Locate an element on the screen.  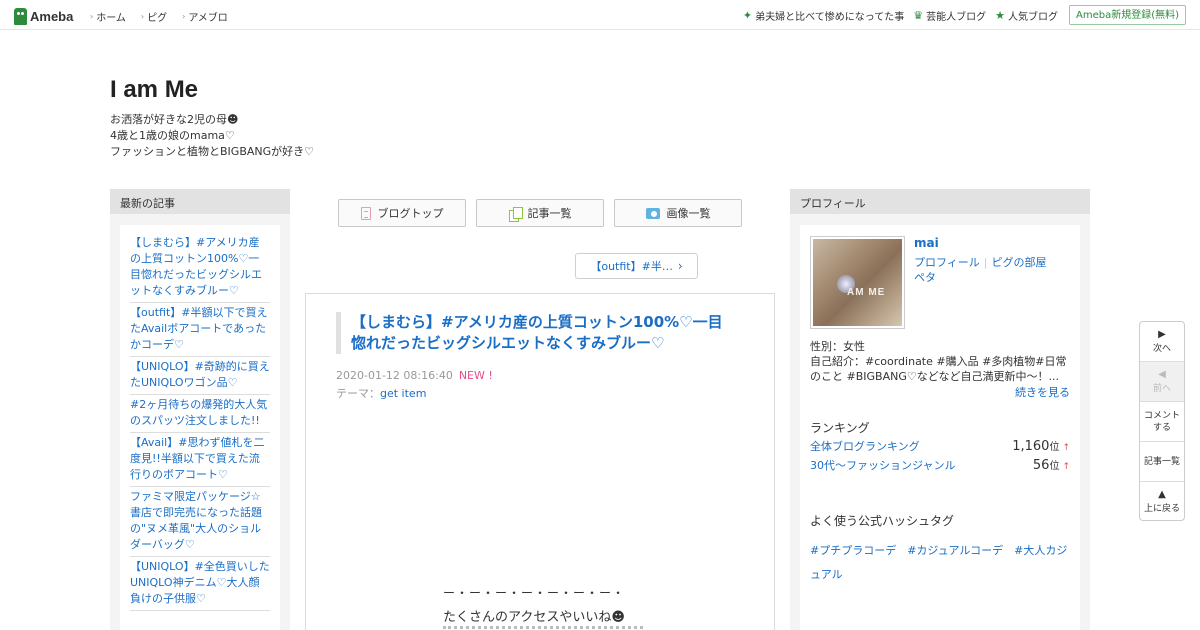
celebrity-blog-link: ♛ 芸能人ブログ is located at coordinates (949, 15).